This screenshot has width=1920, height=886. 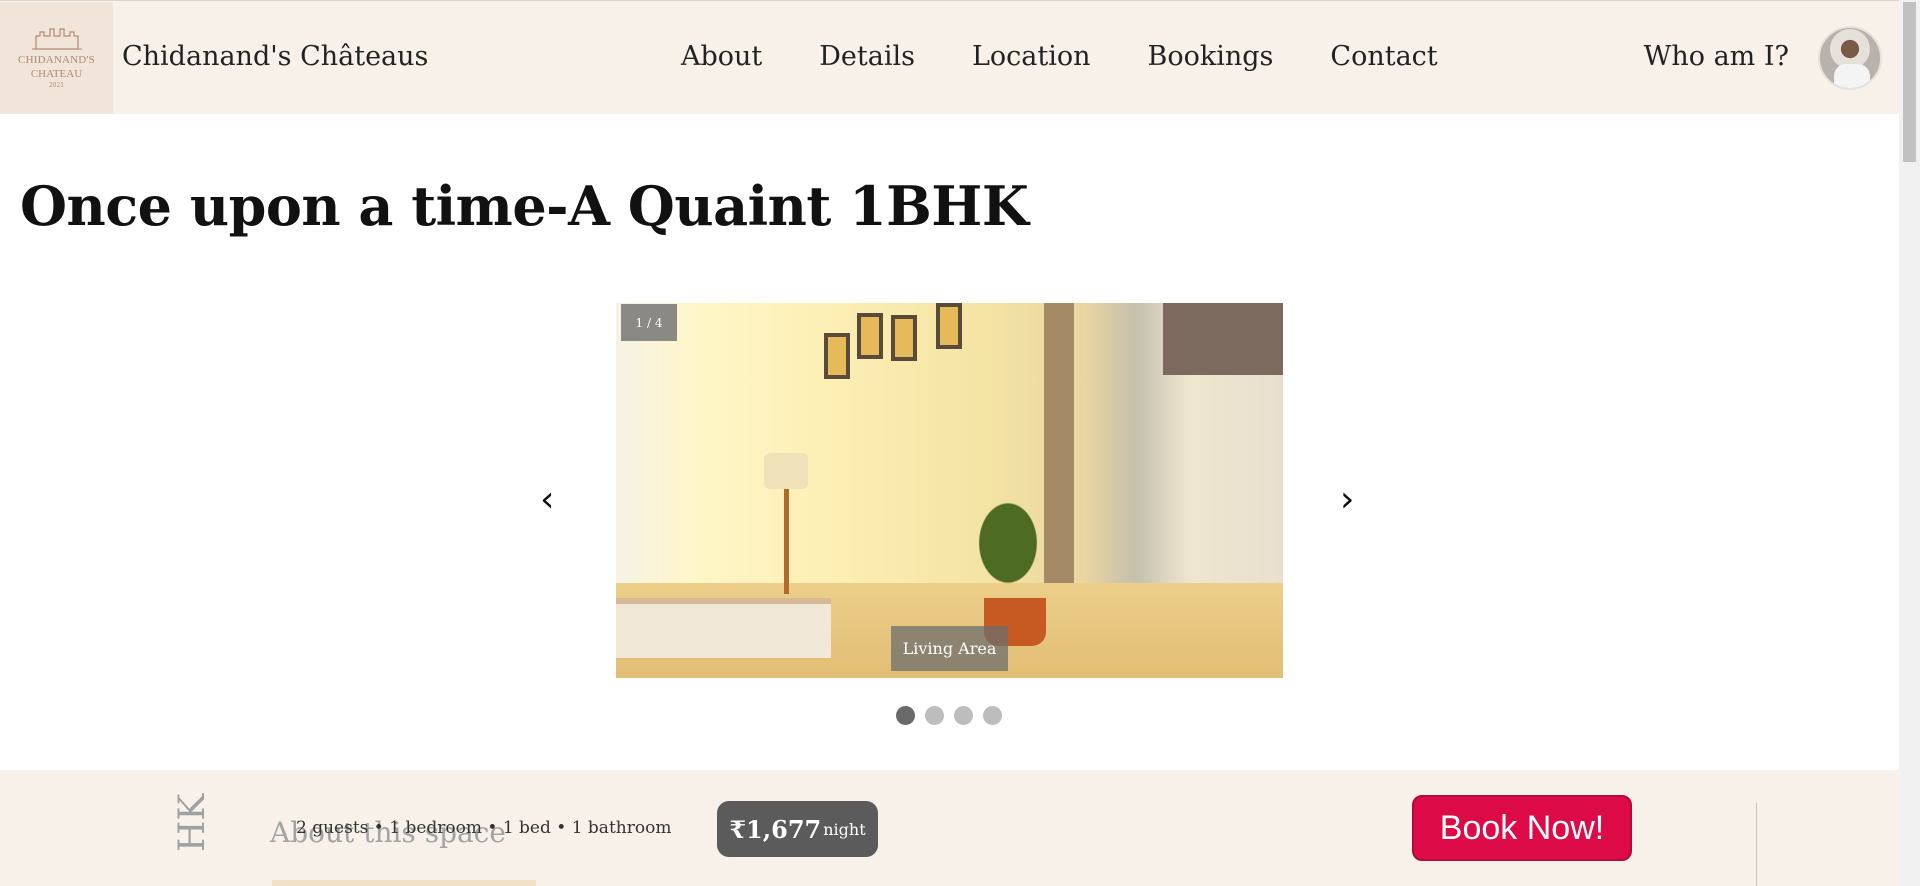 What do you see at coordinates (949, 648) in the screenshot?
I see `slide-caption: Living Area` at bounding box center [949, 648].